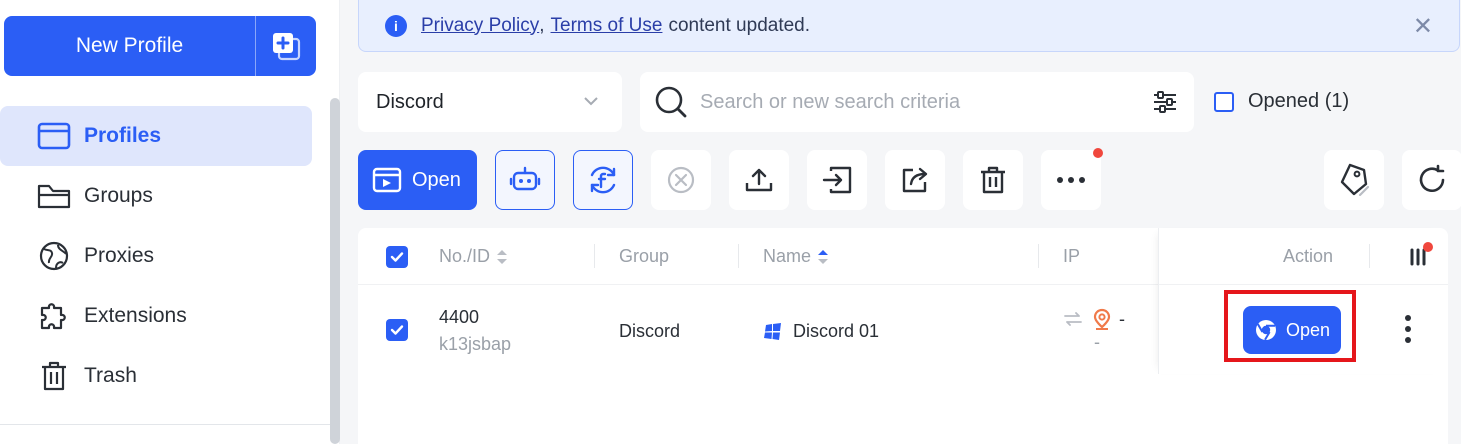 The width and height of the screenshot is (1461, 444). What do you see at coordinates (54, 256) in the screenshot?
I see `globe-icon` at bounding box center [54, 256].